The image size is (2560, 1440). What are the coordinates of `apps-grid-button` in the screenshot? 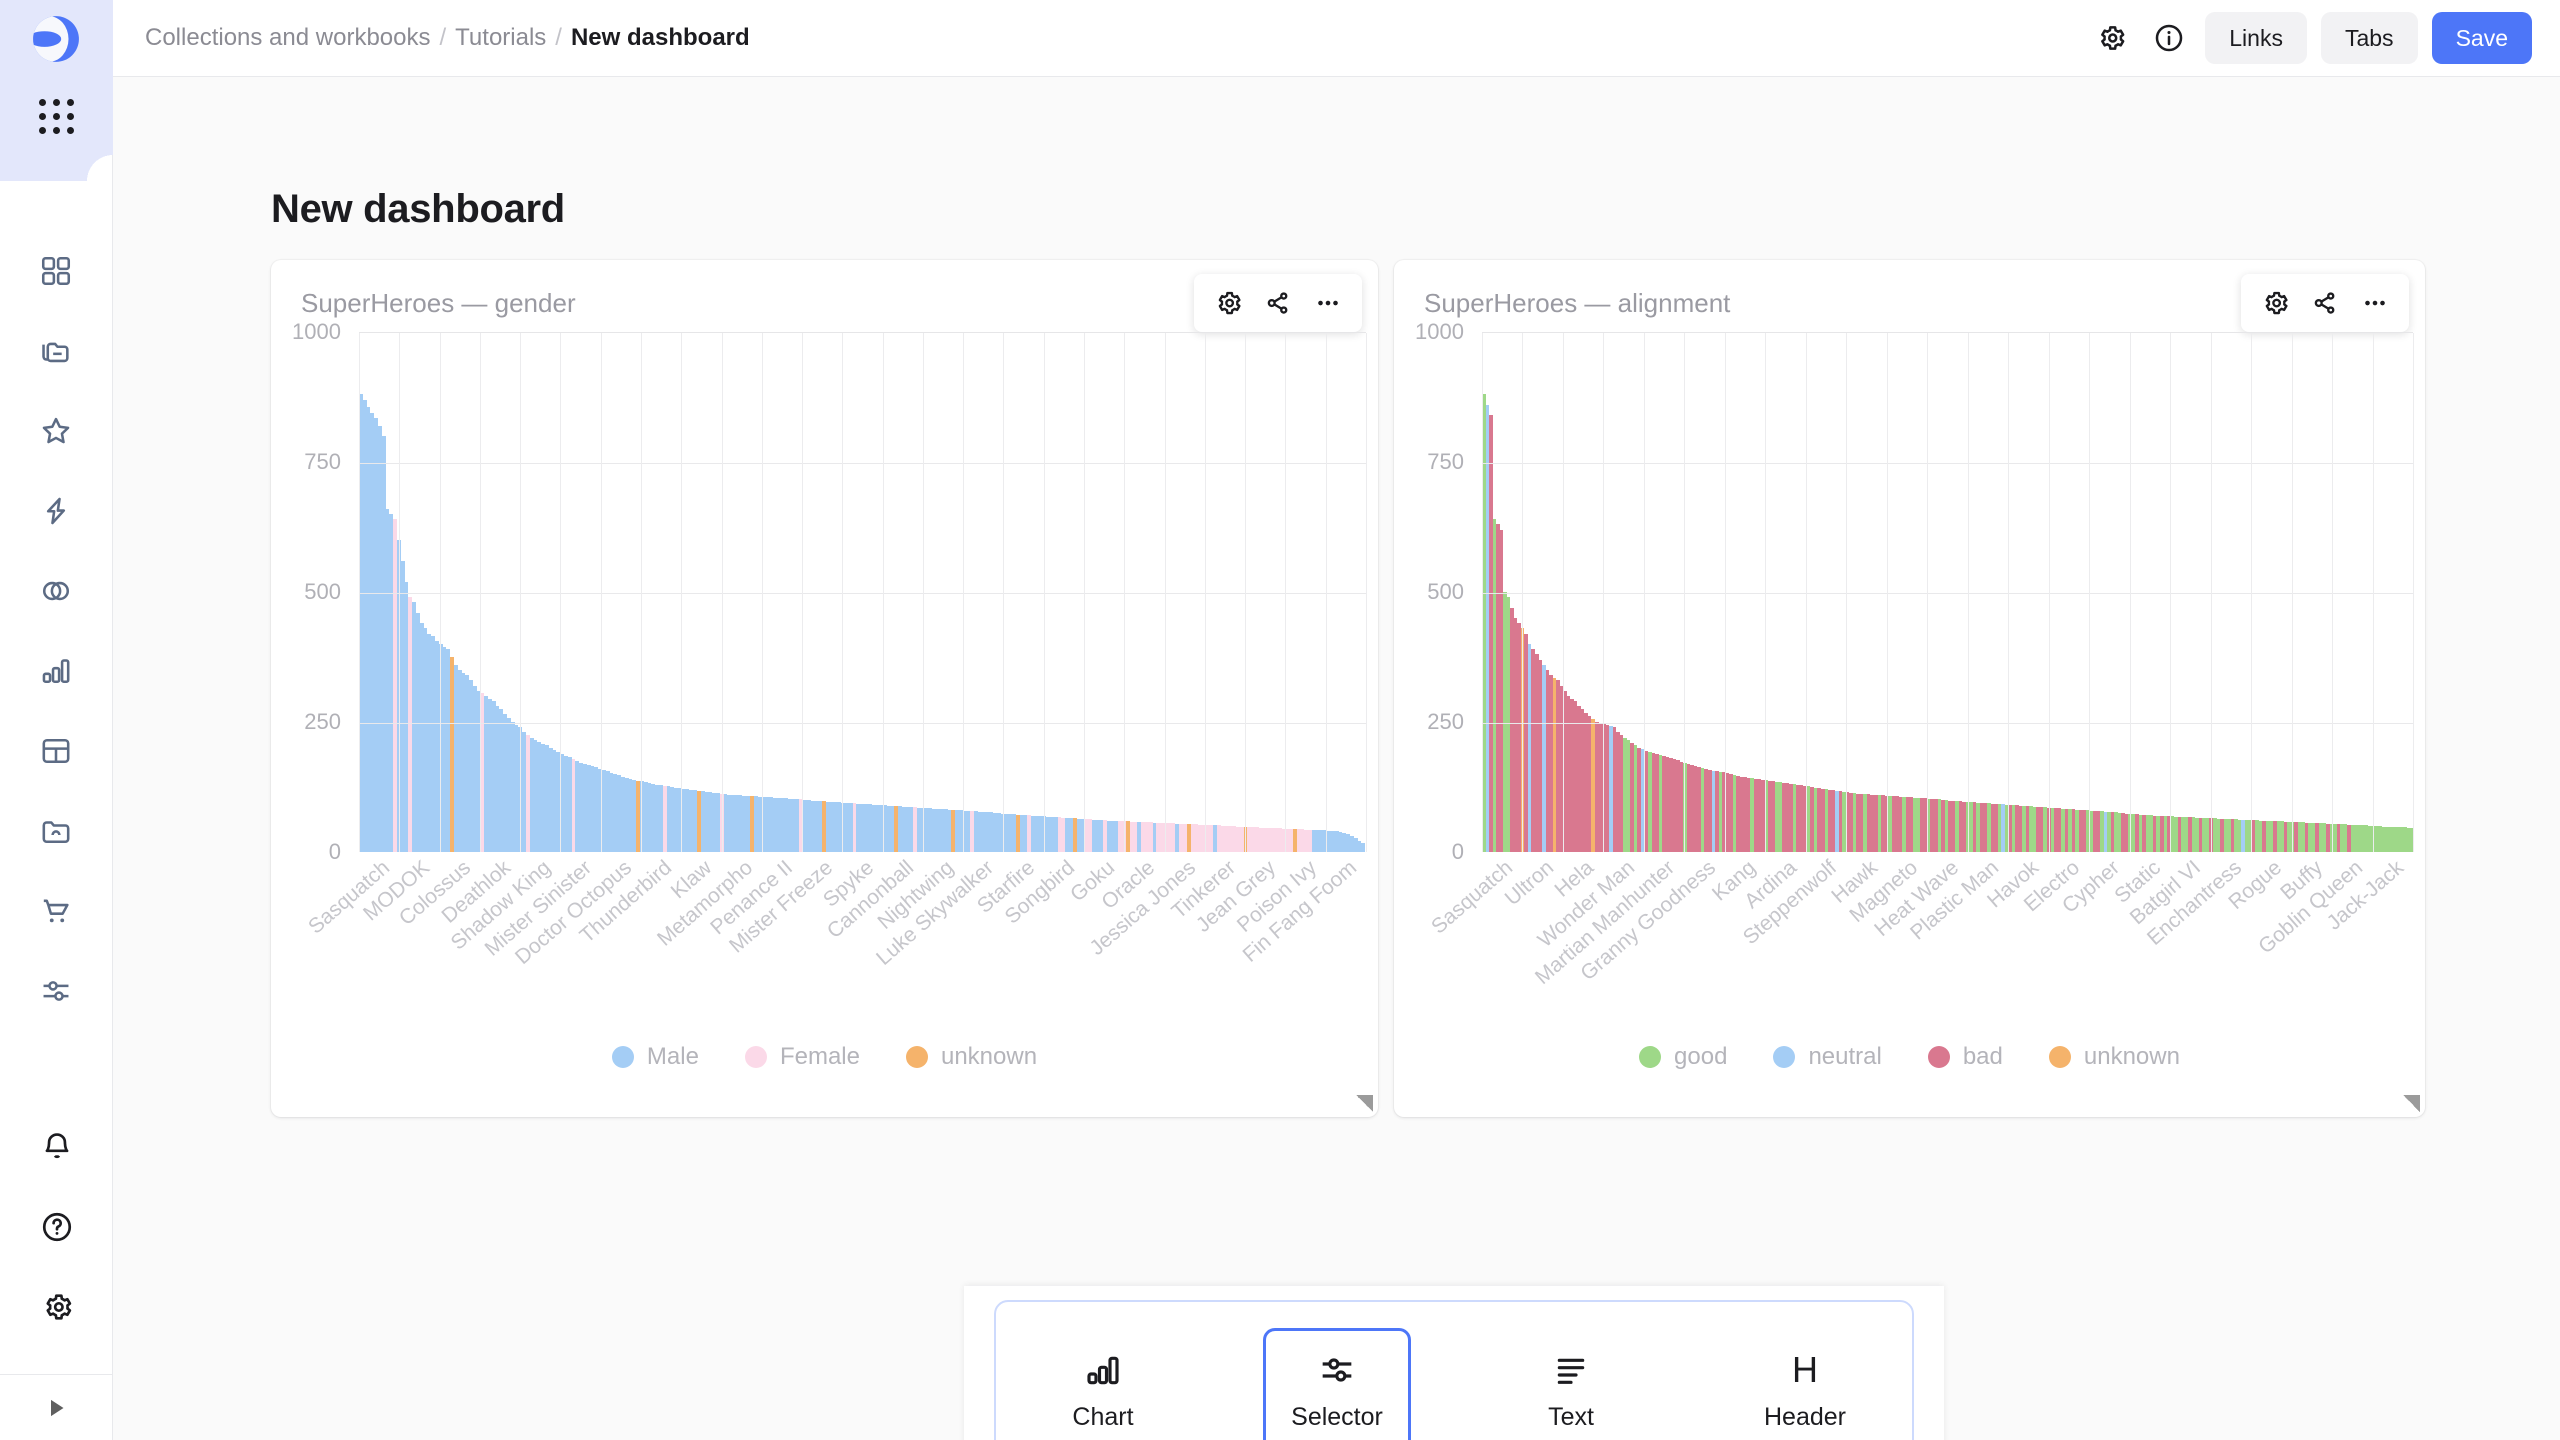 It's located at (56, 116).